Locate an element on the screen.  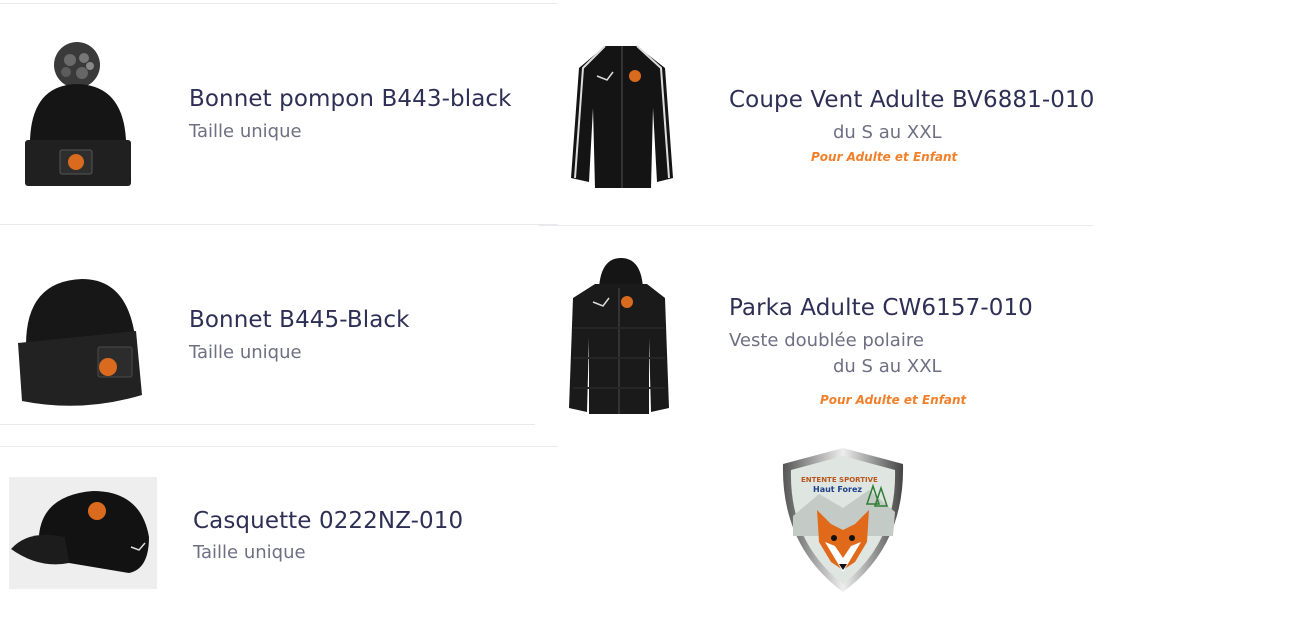
product-subtitle-2: du S au XXL is located at coordinates (887, 366).